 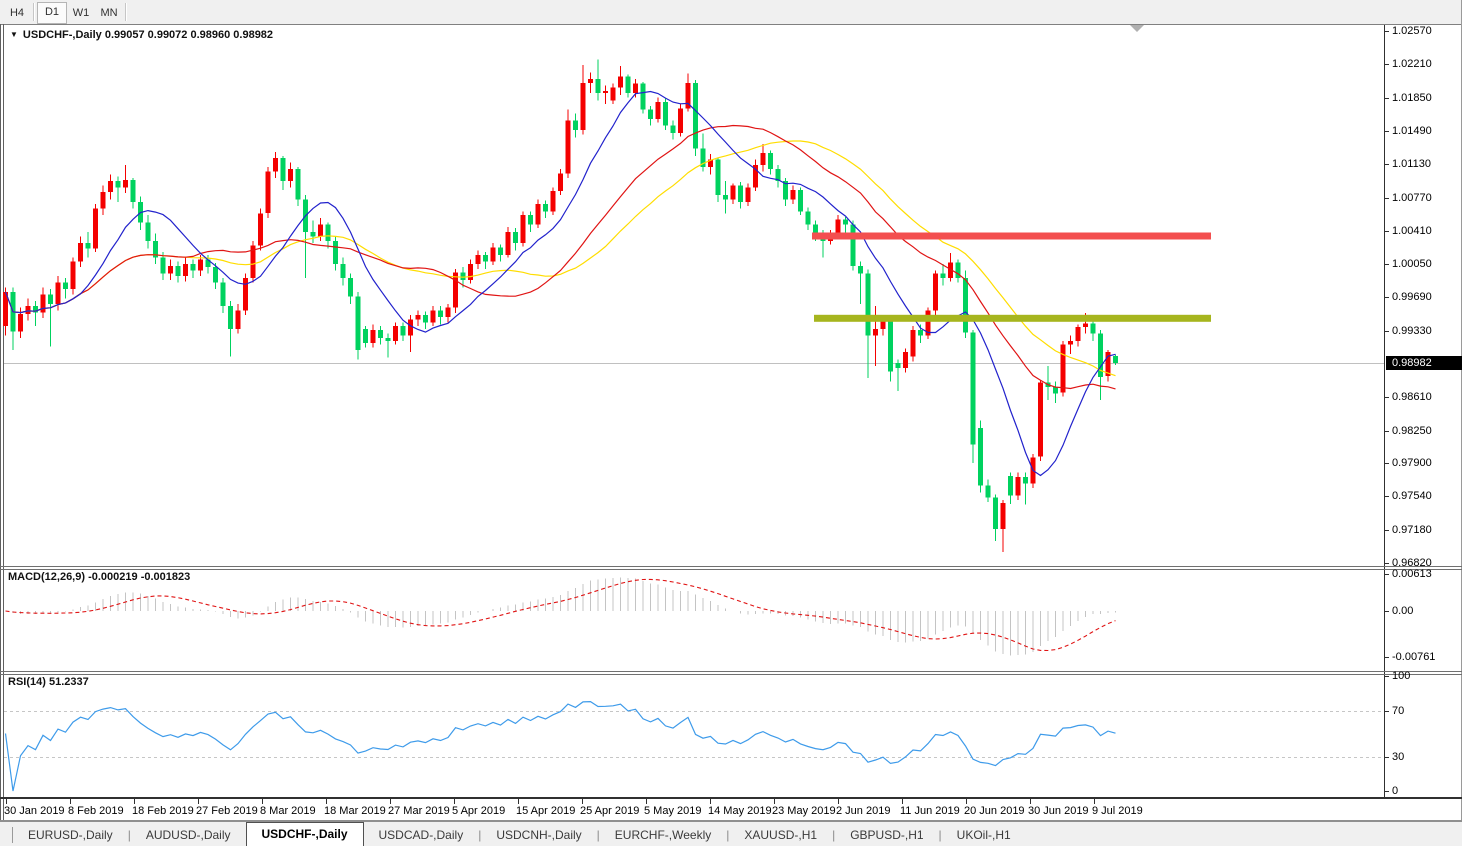 I want to click on current-price-badge: 0.98982, so click(x=1424, y=363).